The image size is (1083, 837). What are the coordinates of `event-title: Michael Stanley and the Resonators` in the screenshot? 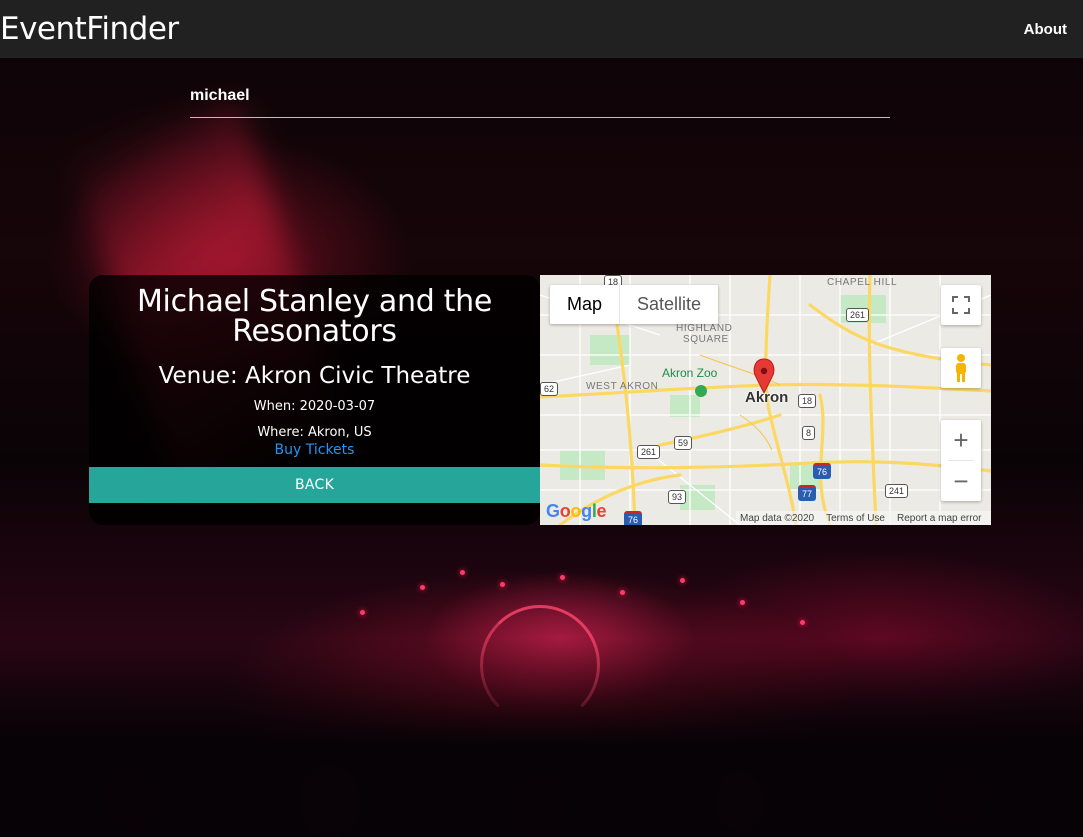 It's located at (314, 316).